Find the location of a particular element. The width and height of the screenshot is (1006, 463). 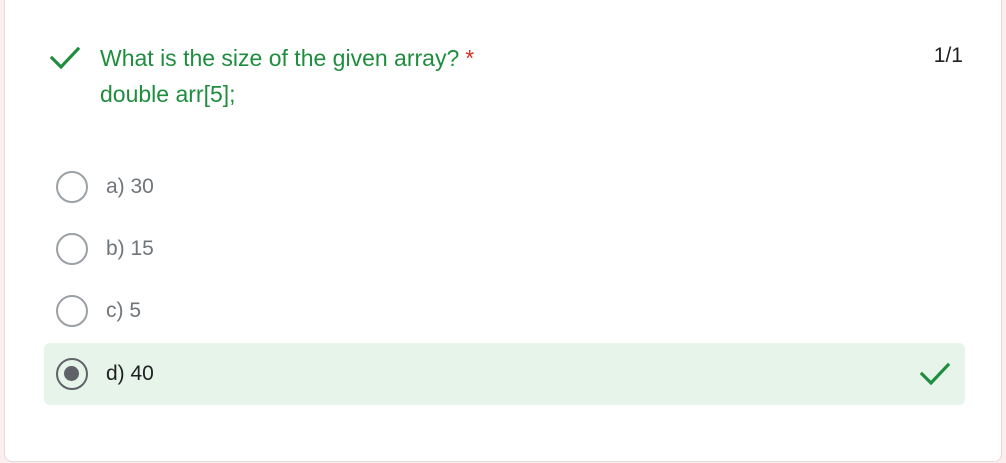

option-b: b) 15 is located at coordinates (504, 249).